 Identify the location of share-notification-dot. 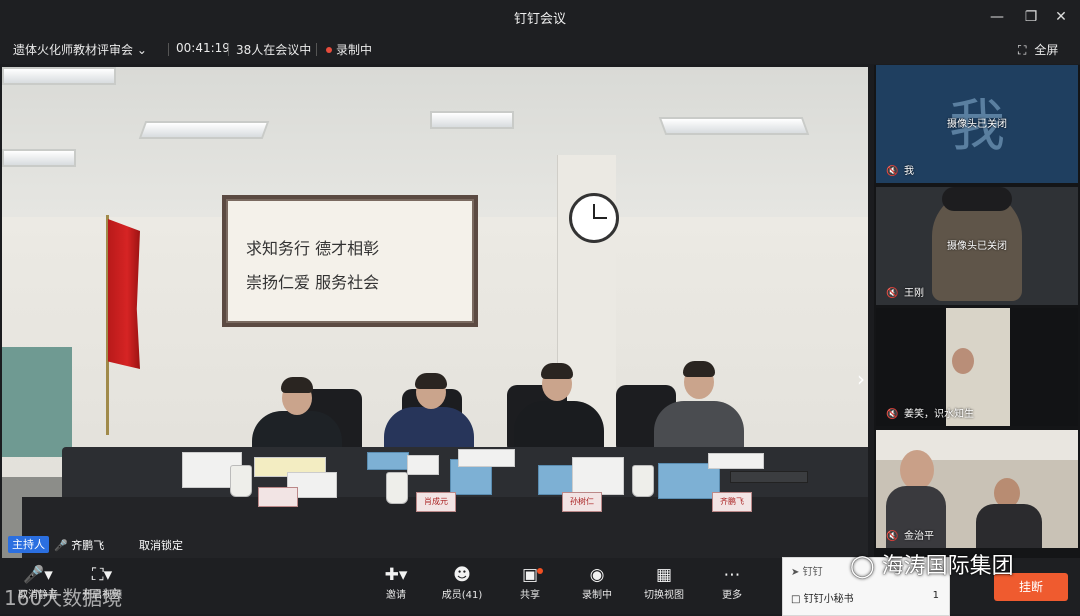
(540, 571).